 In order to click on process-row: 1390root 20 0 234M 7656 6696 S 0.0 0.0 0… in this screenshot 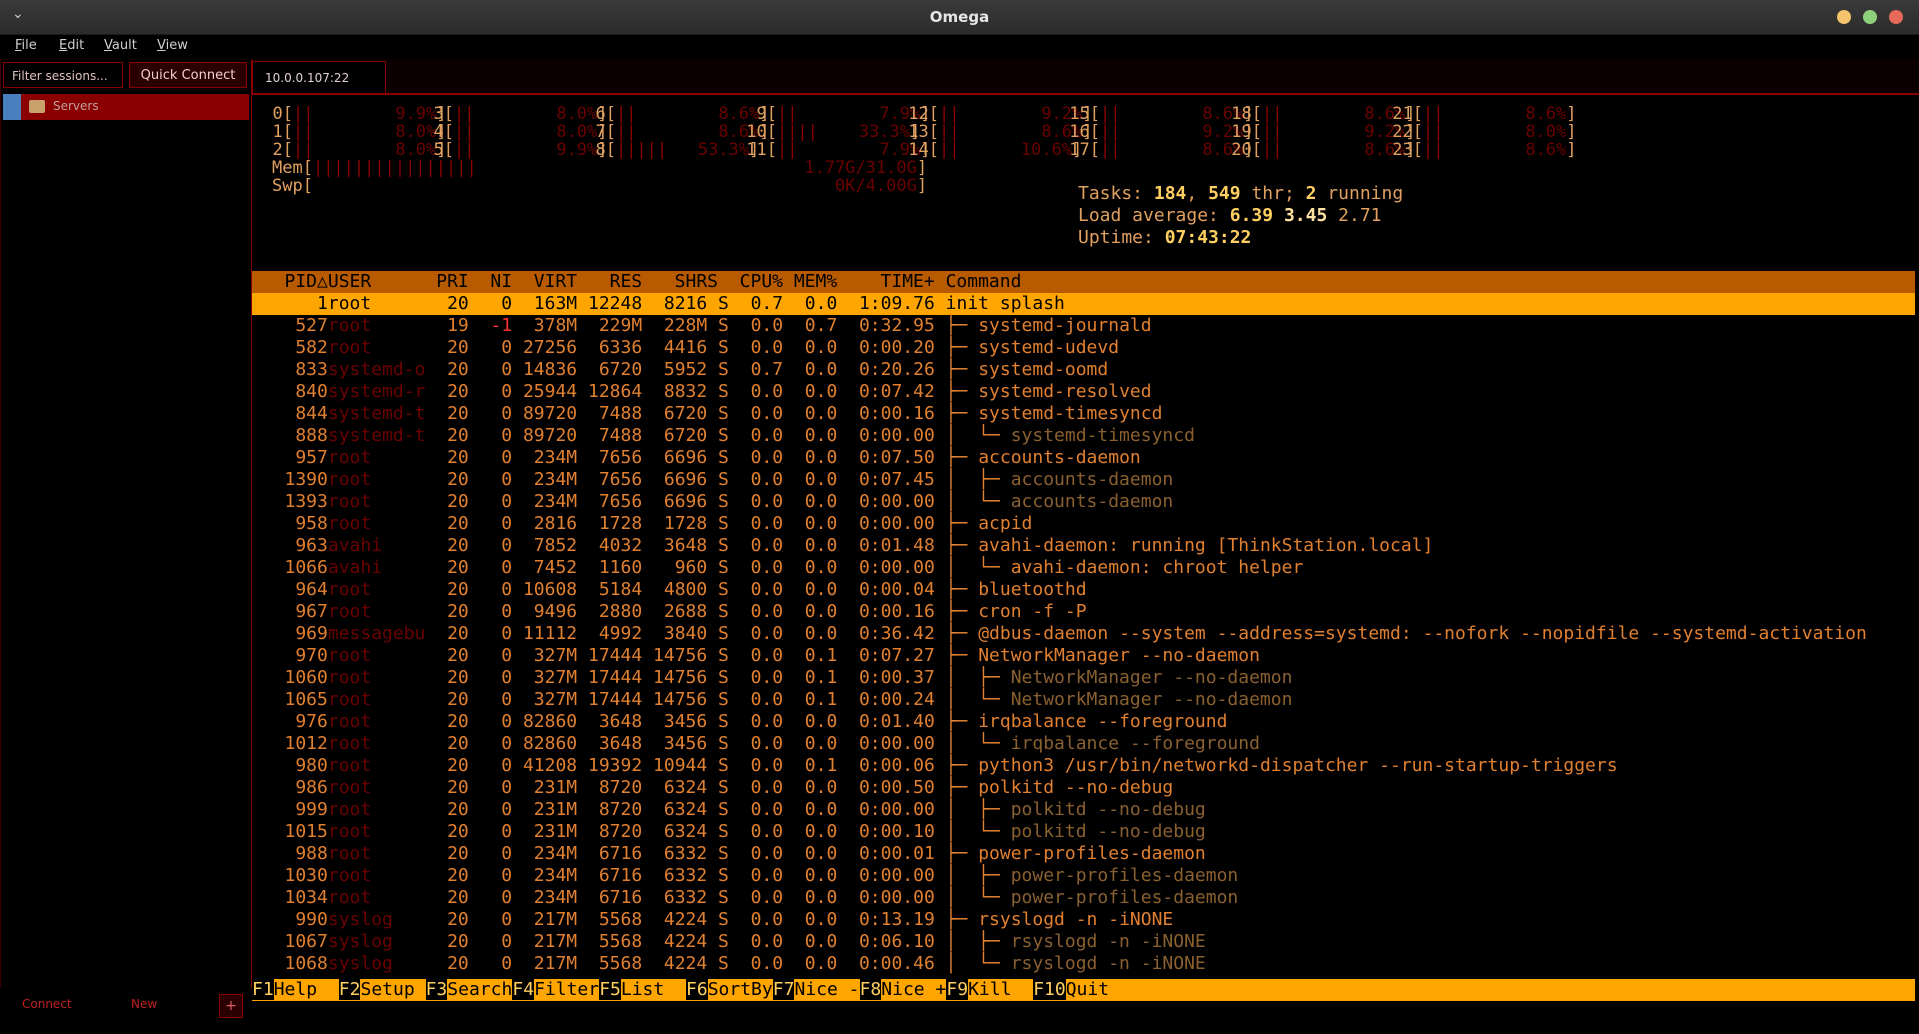, I will do `click(713, 480)`.